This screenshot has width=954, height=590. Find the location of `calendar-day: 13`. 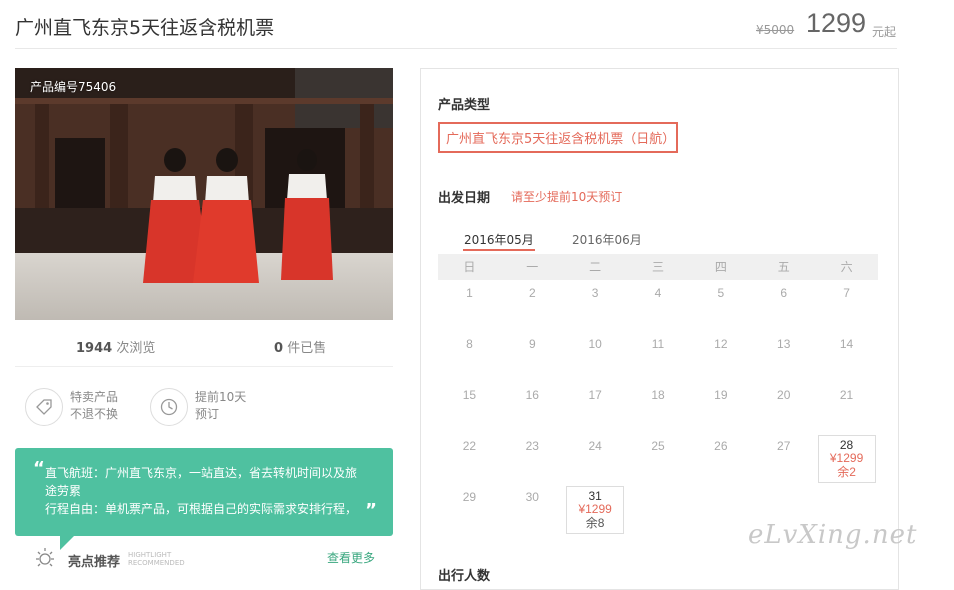

calendar-day: 13 is located at coordinates (784, 355).